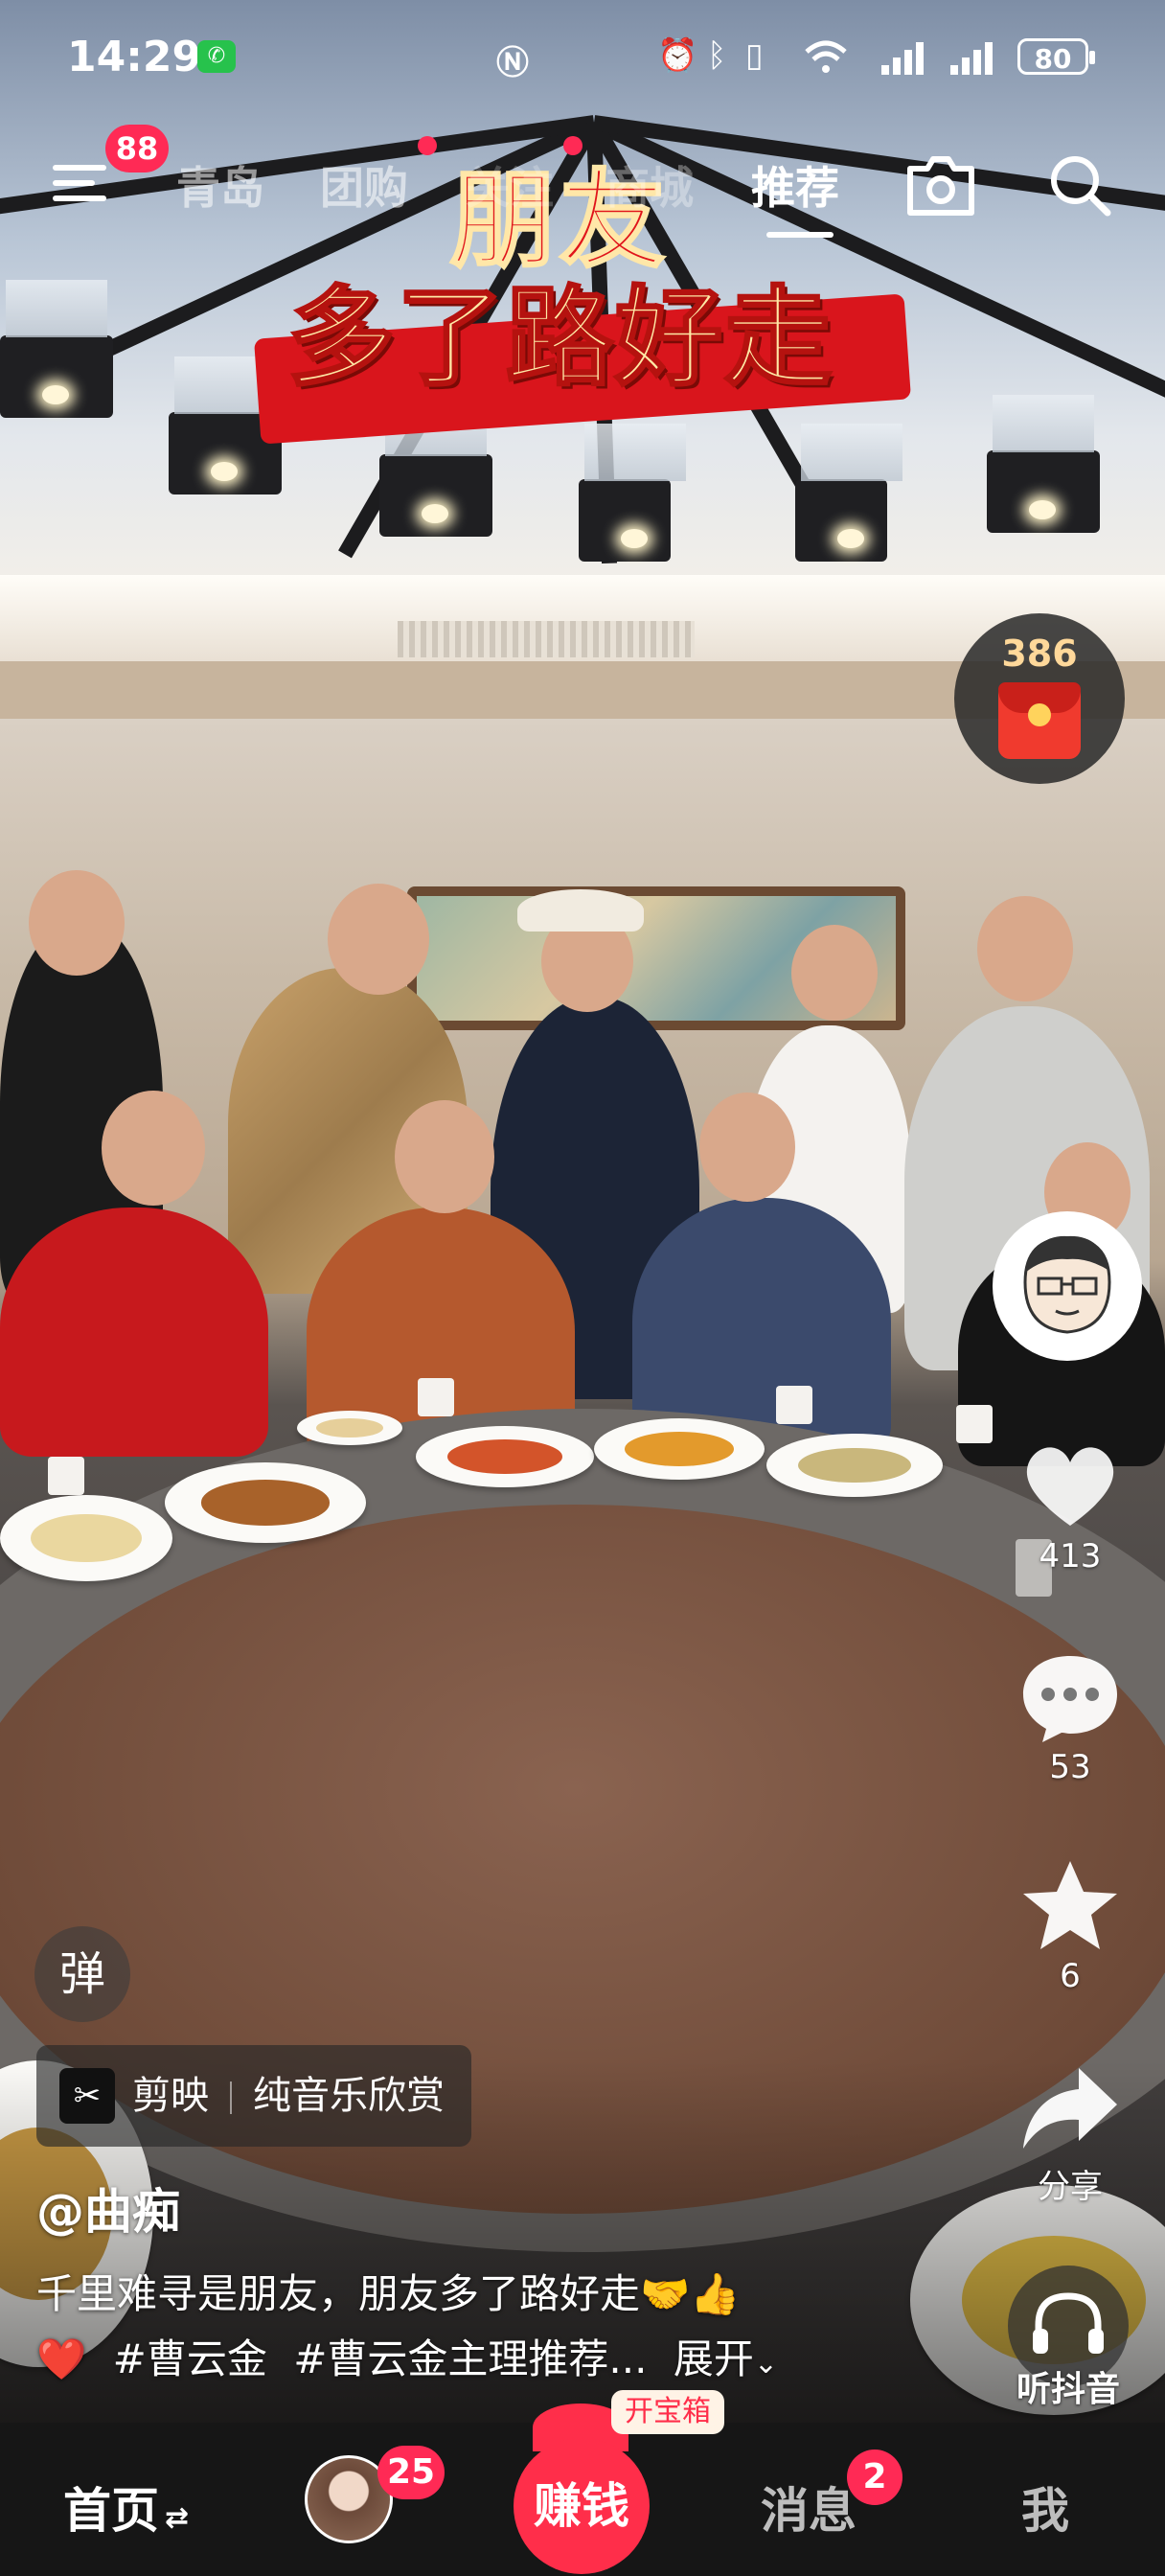  I want to click on treasure-tag: 开宝箱, so click(668, 2412).